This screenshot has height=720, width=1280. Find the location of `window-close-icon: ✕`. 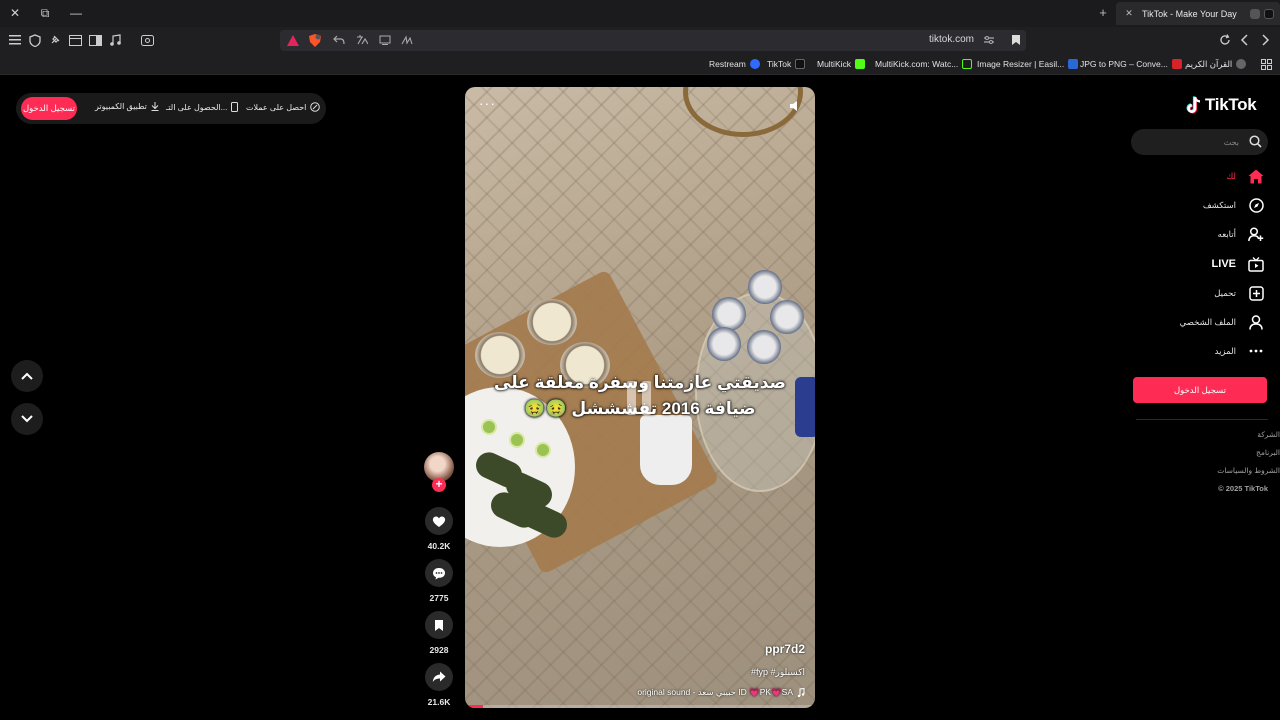

window-close-icon: ✕ is located at coordinates (15, 13).